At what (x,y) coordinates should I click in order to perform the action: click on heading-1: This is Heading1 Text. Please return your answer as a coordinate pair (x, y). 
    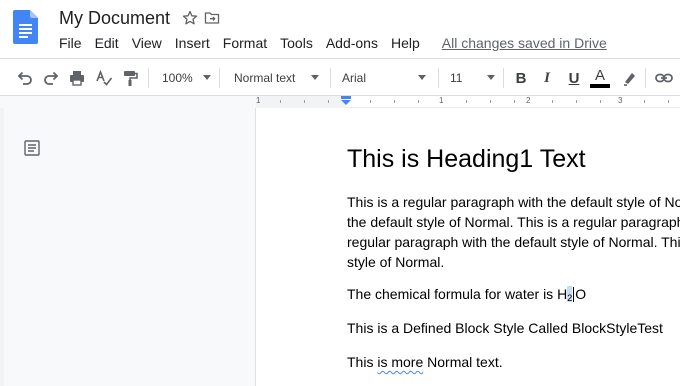
    Looking at the image, I should click on (466, 159).